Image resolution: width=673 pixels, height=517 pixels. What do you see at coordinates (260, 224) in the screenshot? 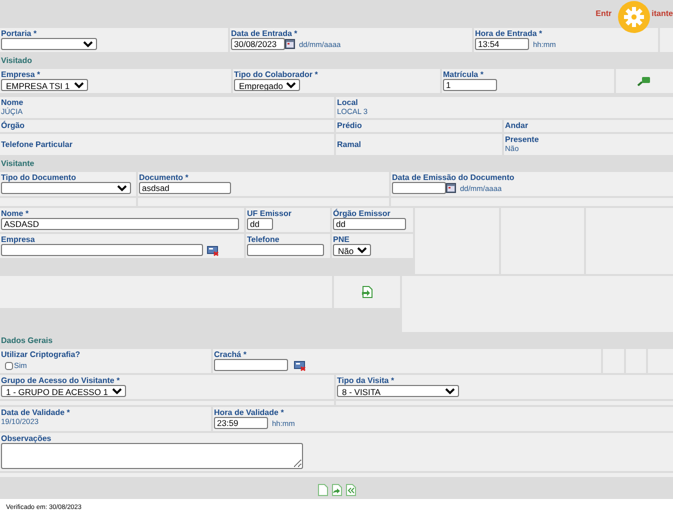
I see `state-field: dd` at bounding box center [260, 224].